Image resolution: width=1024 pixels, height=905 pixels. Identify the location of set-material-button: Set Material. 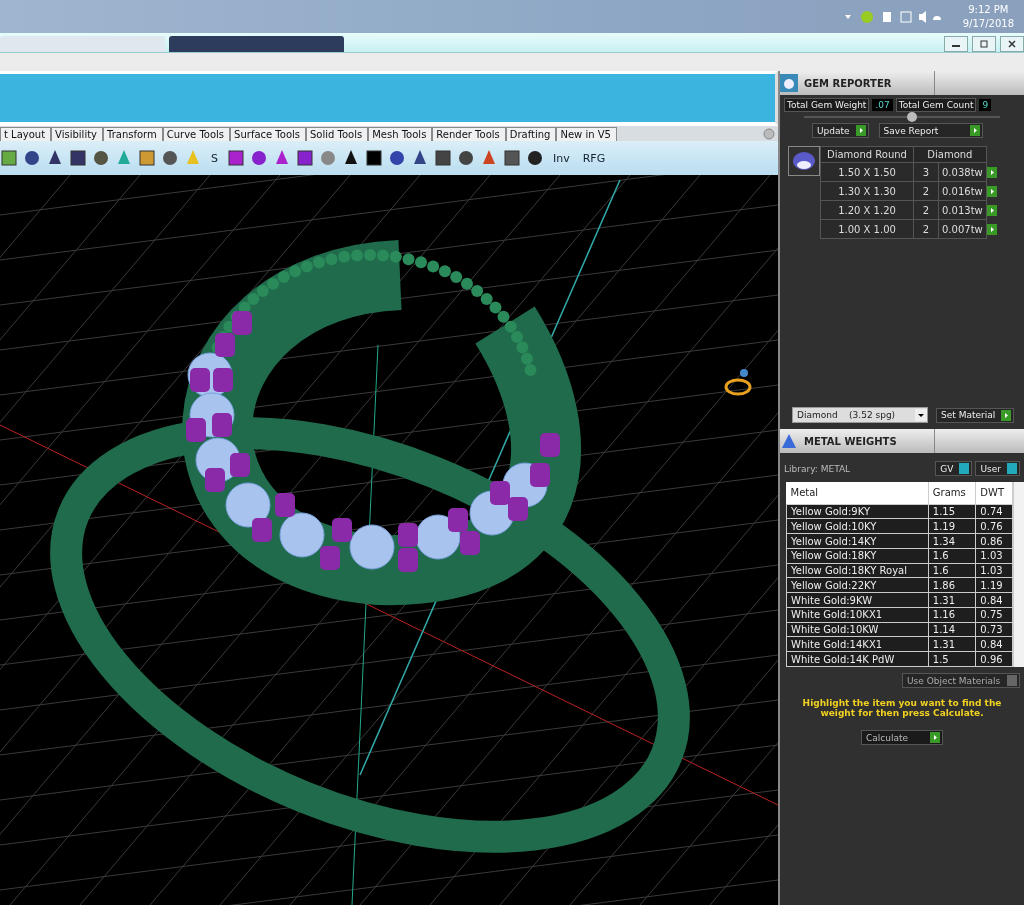
(975, 415).